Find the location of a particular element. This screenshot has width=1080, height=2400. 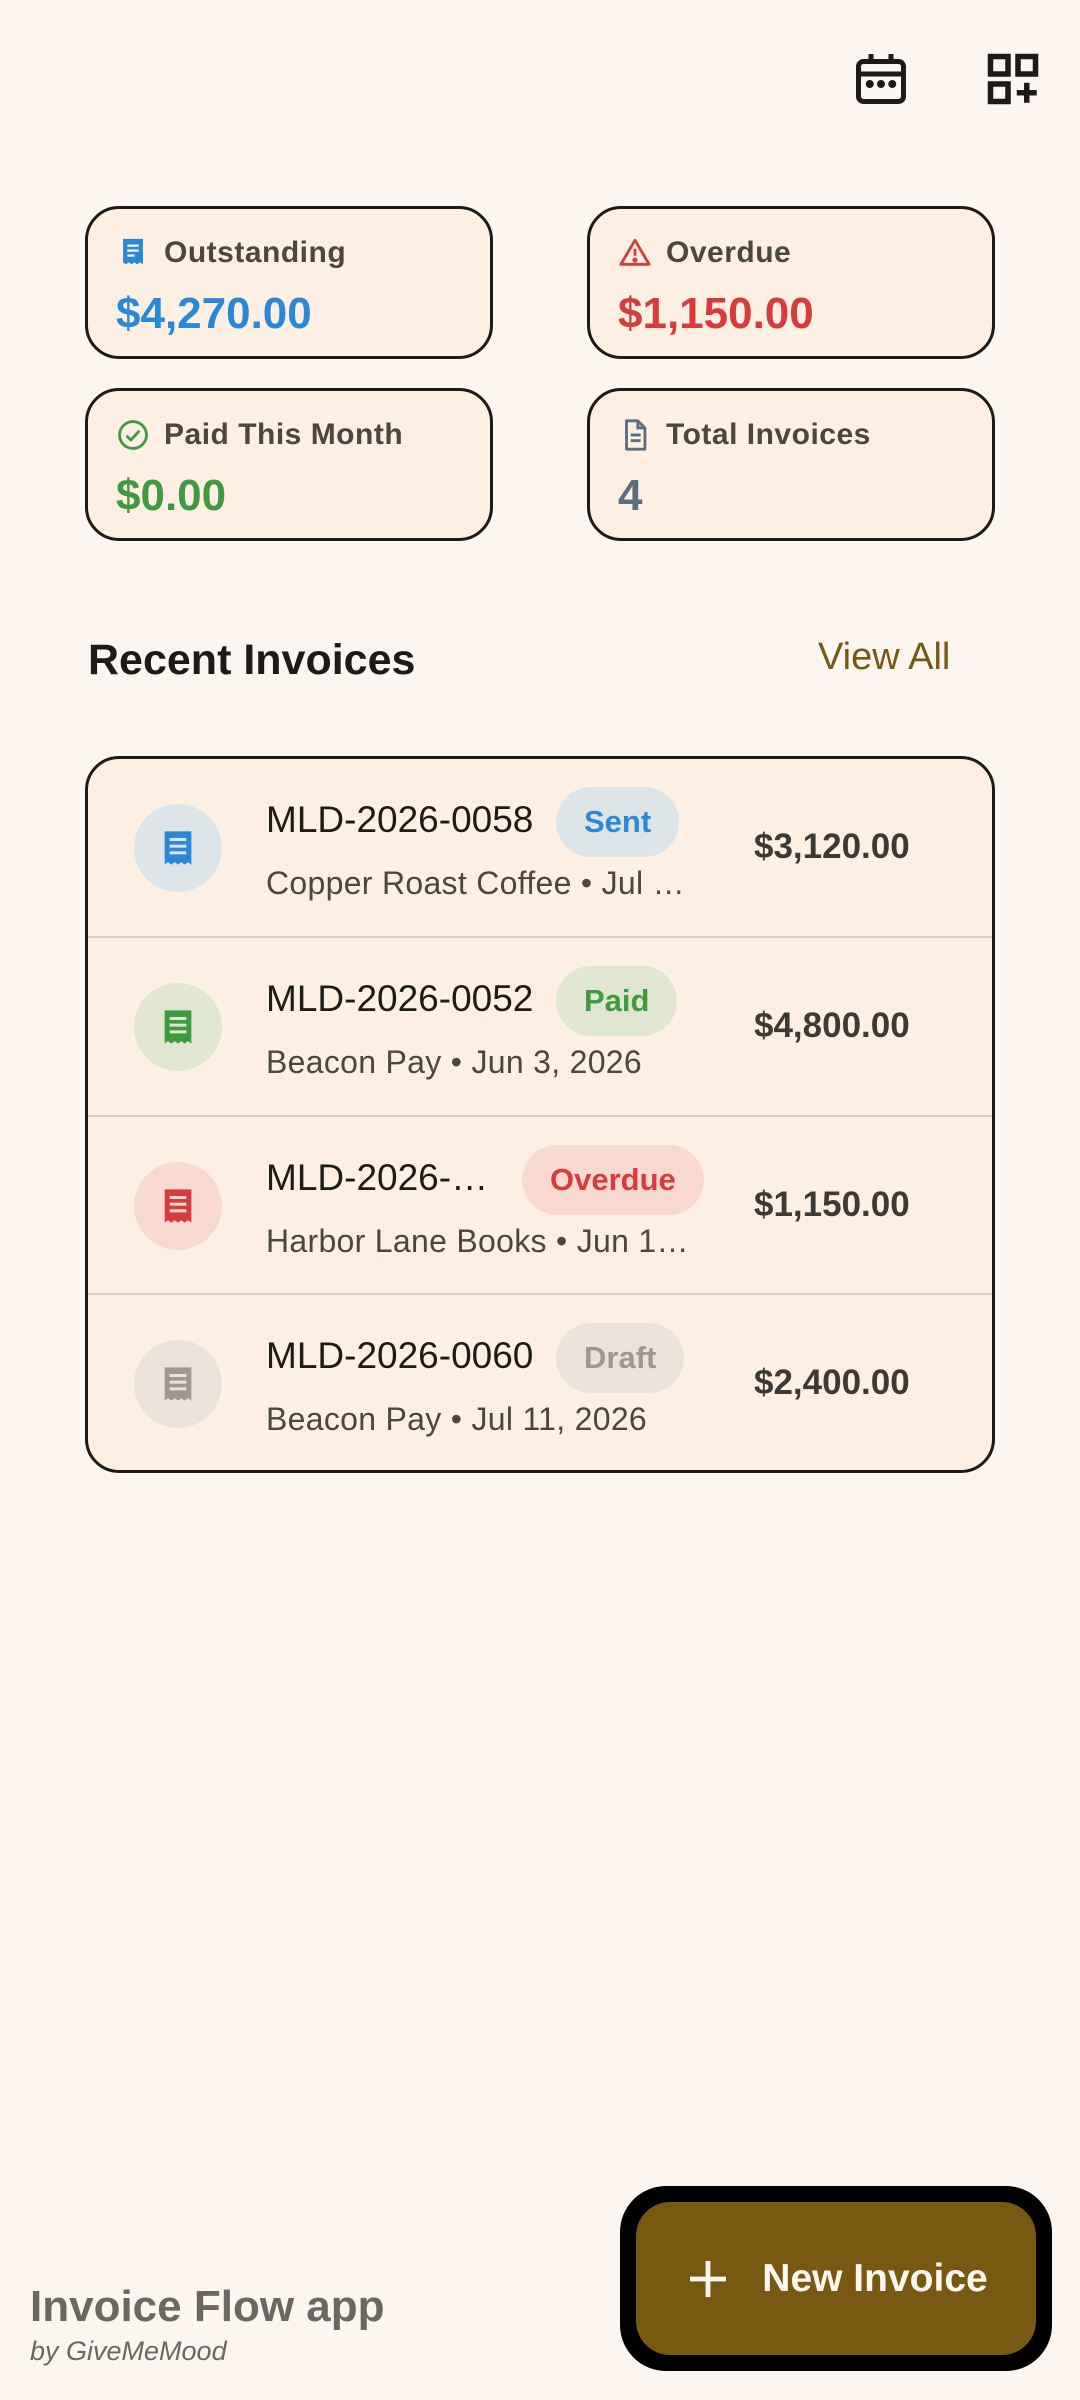

total-label: Total Invoices is located at coordinates (768, 434).